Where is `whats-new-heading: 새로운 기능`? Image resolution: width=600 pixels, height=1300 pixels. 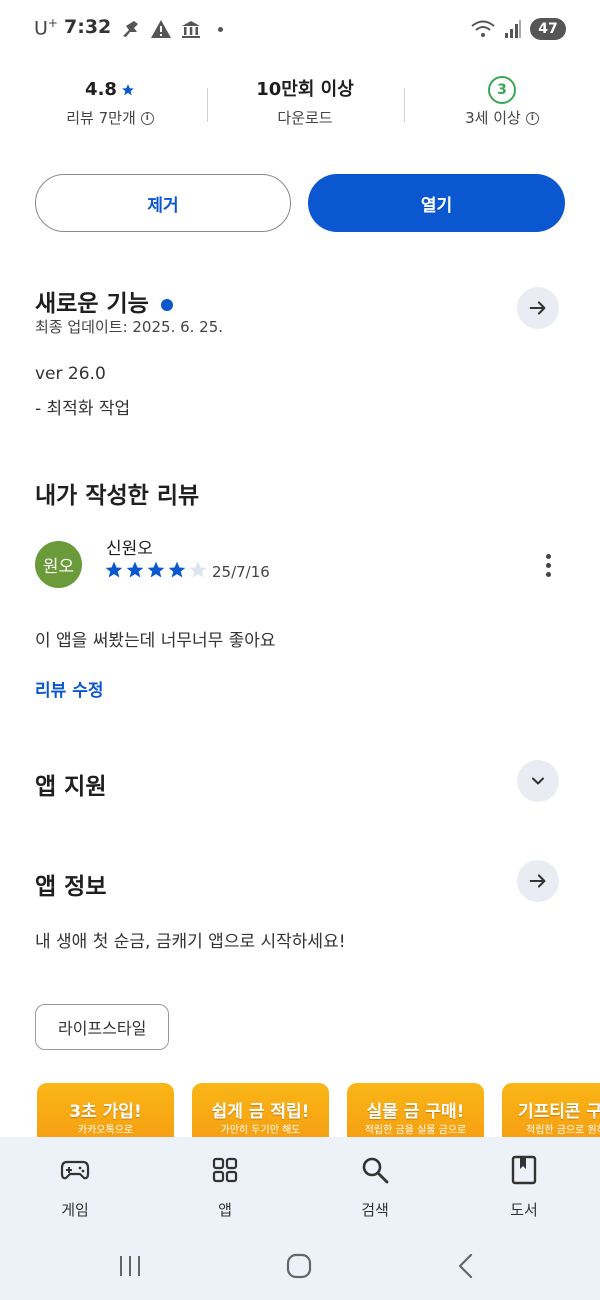
whats-new-heading: 새로운 기능 is located at coordinates (104, 301).